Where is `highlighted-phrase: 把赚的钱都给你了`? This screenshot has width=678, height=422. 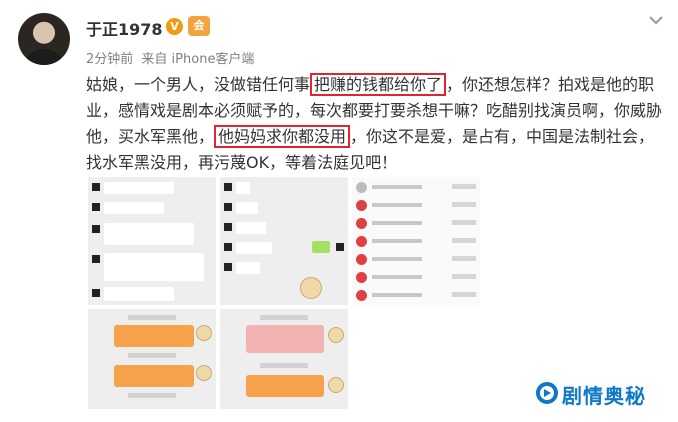 highlighted-phrase: 把赚的钱都给你了 is located at coordinates (378, 84).